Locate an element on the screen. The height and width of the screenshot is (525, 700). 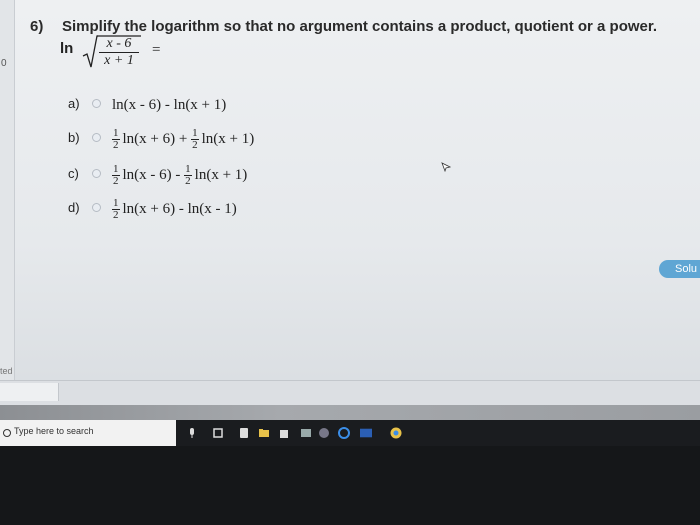
option-a-radio is located at coordinates (96, 103).